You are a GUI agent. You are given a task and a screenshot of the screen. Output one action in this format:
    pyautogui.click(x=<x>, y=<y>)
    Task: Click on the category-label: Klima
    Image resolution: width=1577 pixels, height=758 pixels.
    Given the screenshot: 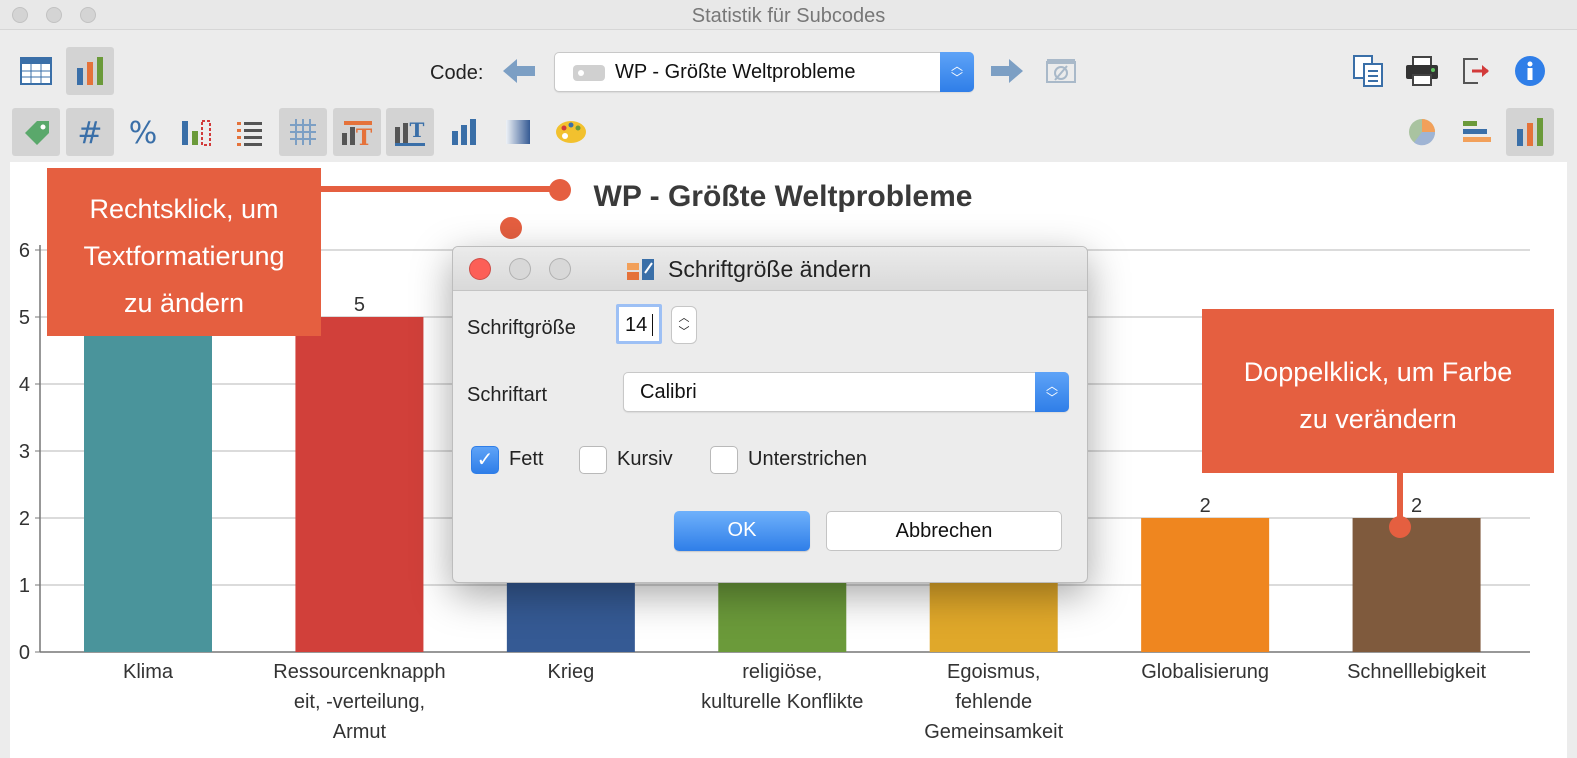 What is the action you would take?
    pyautogui.click(x=148, y=672)
    